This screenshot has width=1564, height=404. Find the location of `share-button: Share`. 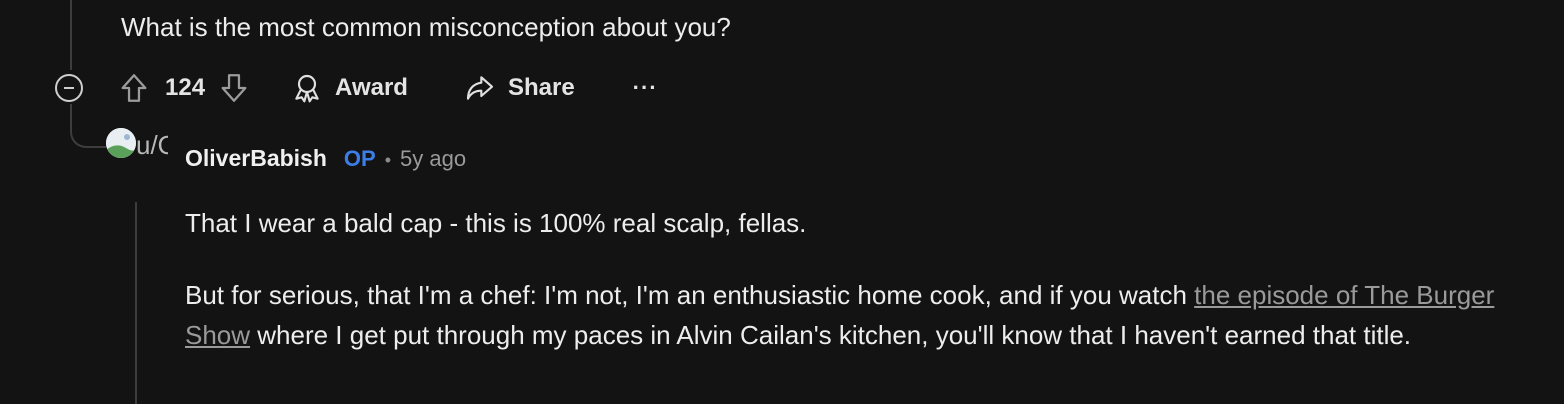

share-button: Share is located at coordinates (519, 88).